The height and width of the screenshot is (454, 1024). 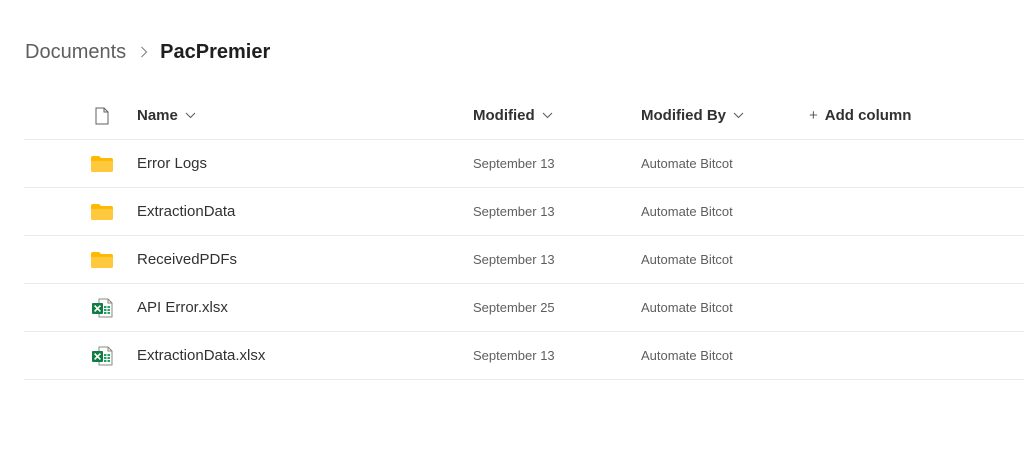 What do you see at coordinates (157, 115) in the screenshot?
I see `column-header-name-label: Name` at bounding box center [157, 115].